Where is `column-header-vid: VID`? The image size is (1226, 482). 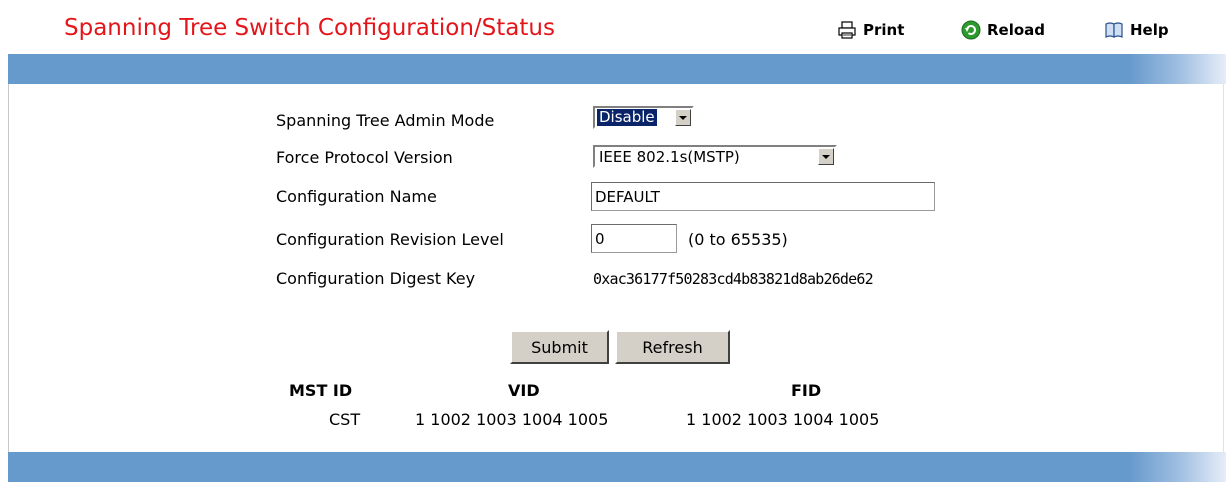
column-header-vid: VID is located at coordinates (524, 390).